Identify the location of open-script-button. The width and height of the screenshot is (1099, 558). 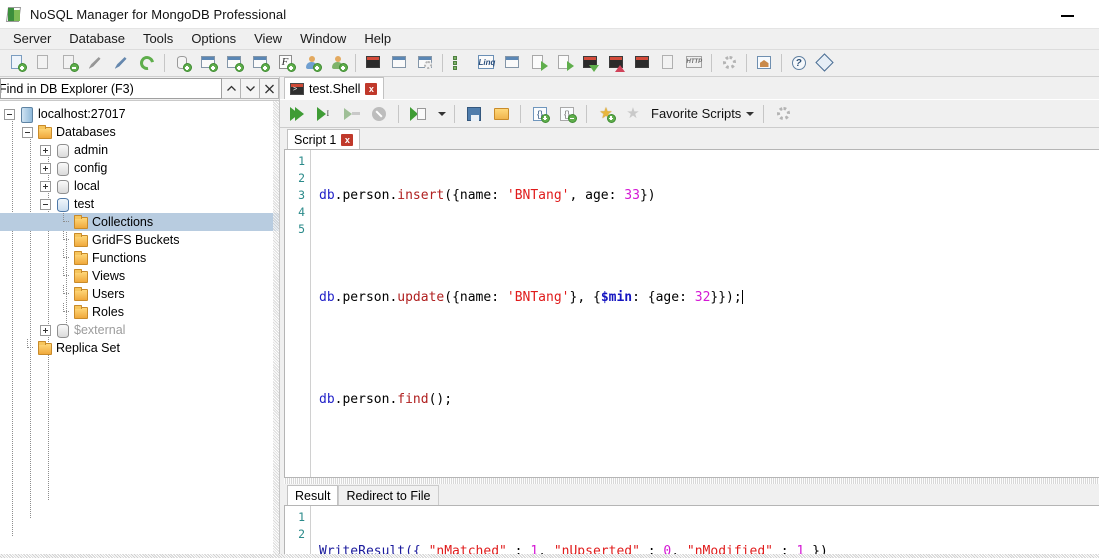
(501, 114).